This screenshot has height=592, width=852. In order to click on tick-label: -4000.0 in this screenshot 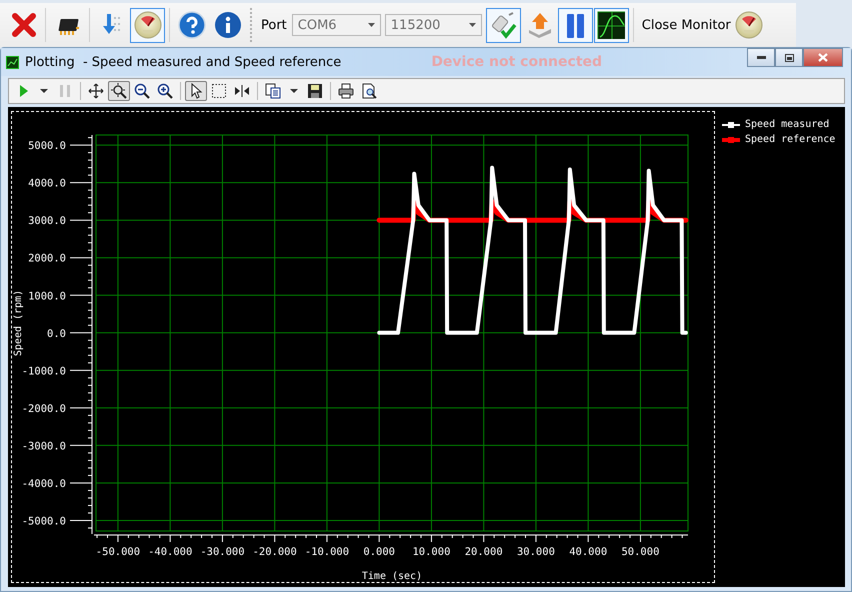, I will do `click(44, 484)`.